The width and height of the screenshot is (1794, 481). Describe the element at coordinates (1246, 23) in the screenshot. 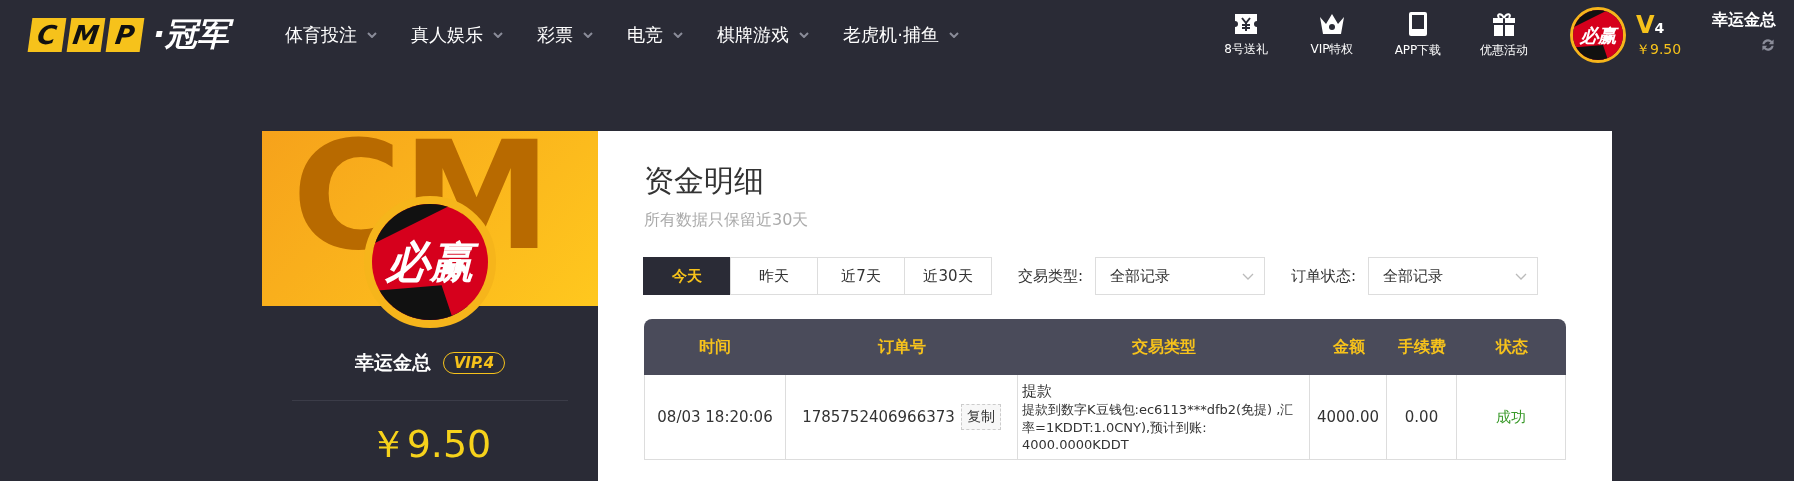

I see `ticket-icon` at that location.